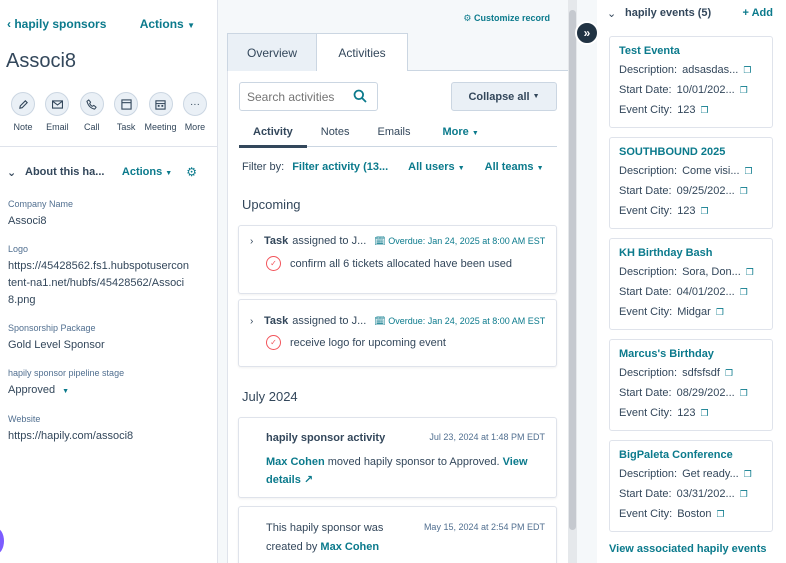 The height and width of the screenshot is (563, 786). Describe the element at coordinates (460, 240) in the screenshot. I see `due-date: 🗓 Overdue: Jan 24, 2025 at 8:00 AM EST` at that location.